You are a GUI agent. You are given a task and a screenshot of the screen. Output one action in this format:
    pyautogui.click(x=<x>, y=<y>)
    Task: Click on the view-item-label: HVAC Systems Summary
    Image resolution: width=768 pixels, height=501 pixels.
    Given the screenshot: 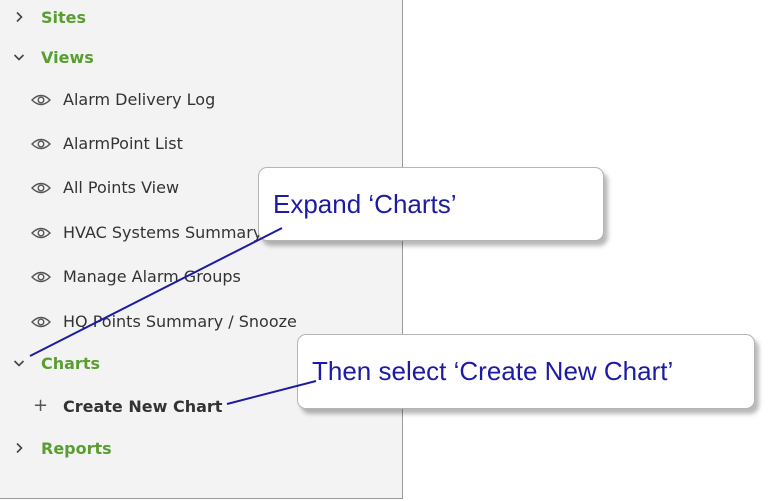 What is the action you would take?
    pyautogui.click(x=163, y=232)
    